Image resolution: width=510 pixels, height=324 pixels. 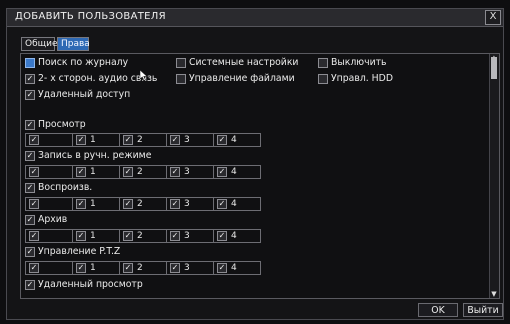 I want to click on remote-access-checkbox, so click(x=30, y=95).